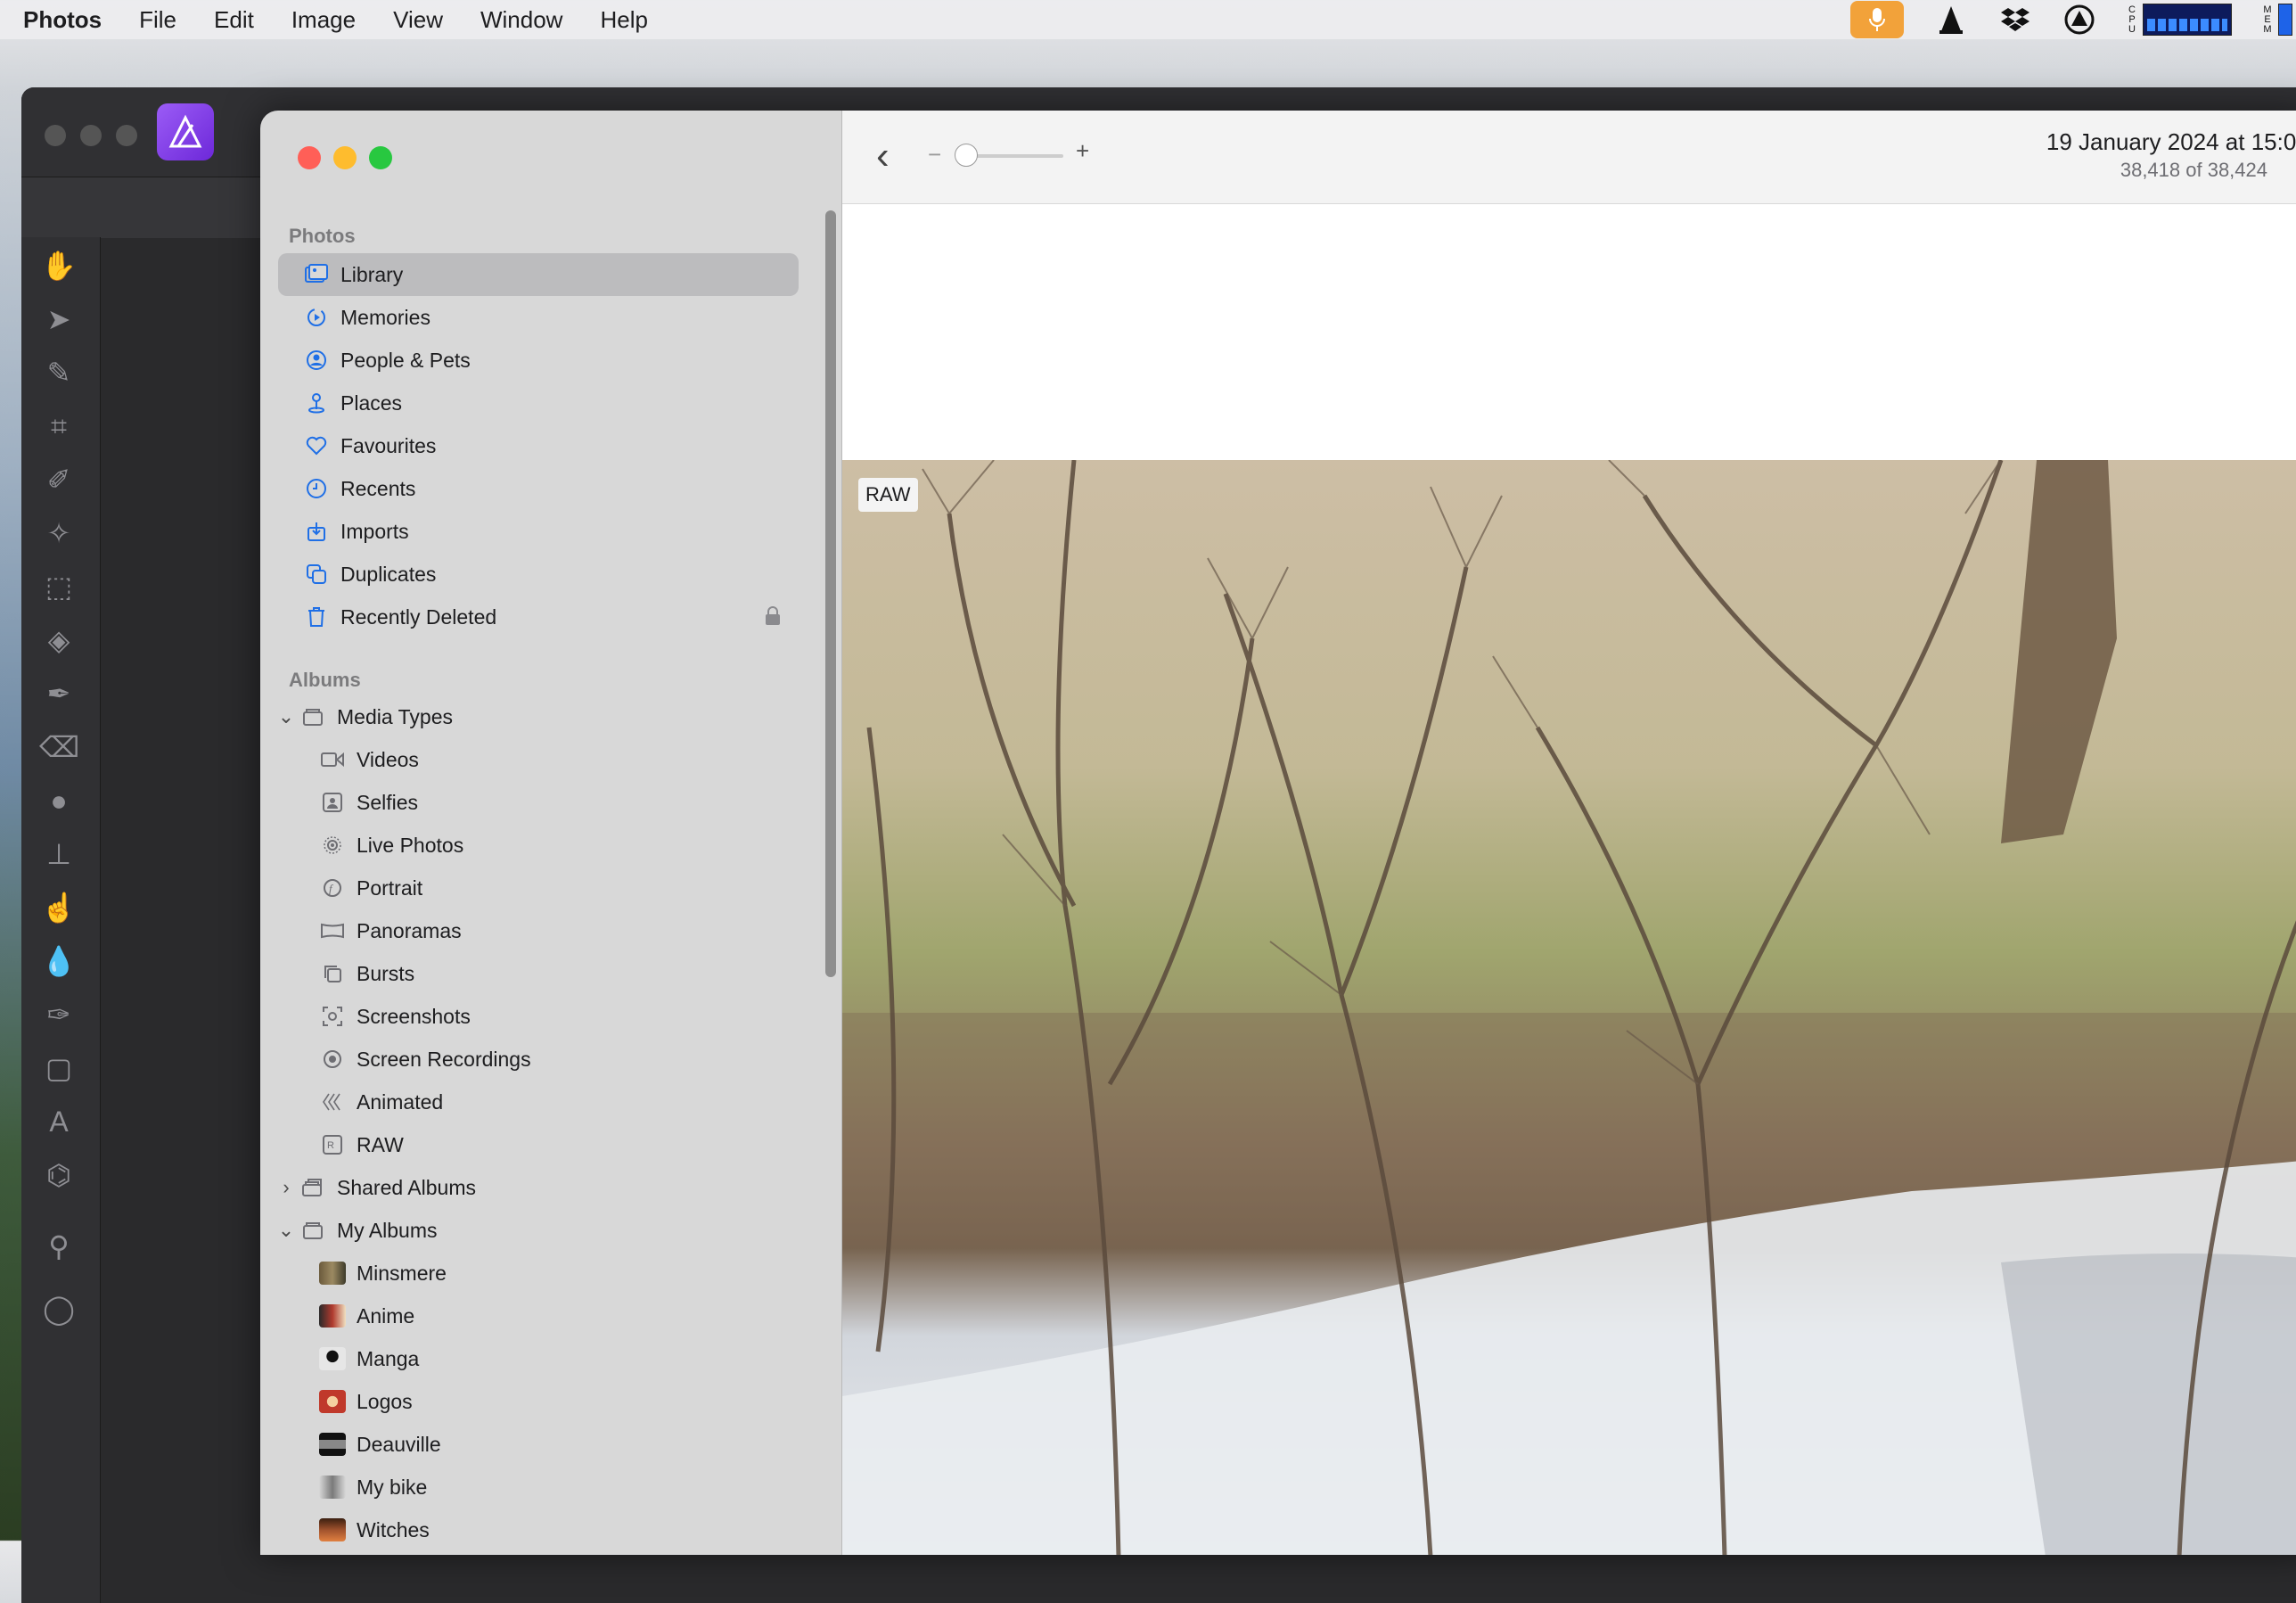 The image size is (2296, 1603). What do you see at coordinates (312, 716) in the screenshot?
I see `folder-icon` at bounding box center [312, 716].